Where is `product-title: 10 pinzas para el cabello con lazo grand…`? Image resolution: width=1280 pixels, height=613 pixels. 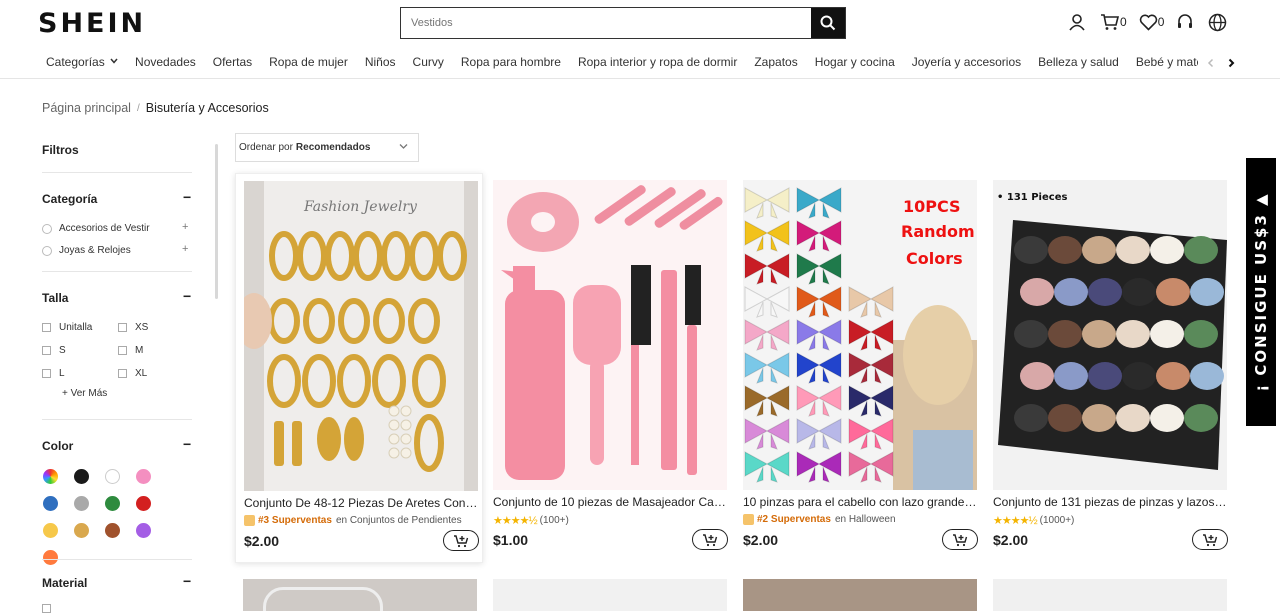
product-title: 10 pinzas para el cabello con lazo grand… is located at coordinates (861, 502).